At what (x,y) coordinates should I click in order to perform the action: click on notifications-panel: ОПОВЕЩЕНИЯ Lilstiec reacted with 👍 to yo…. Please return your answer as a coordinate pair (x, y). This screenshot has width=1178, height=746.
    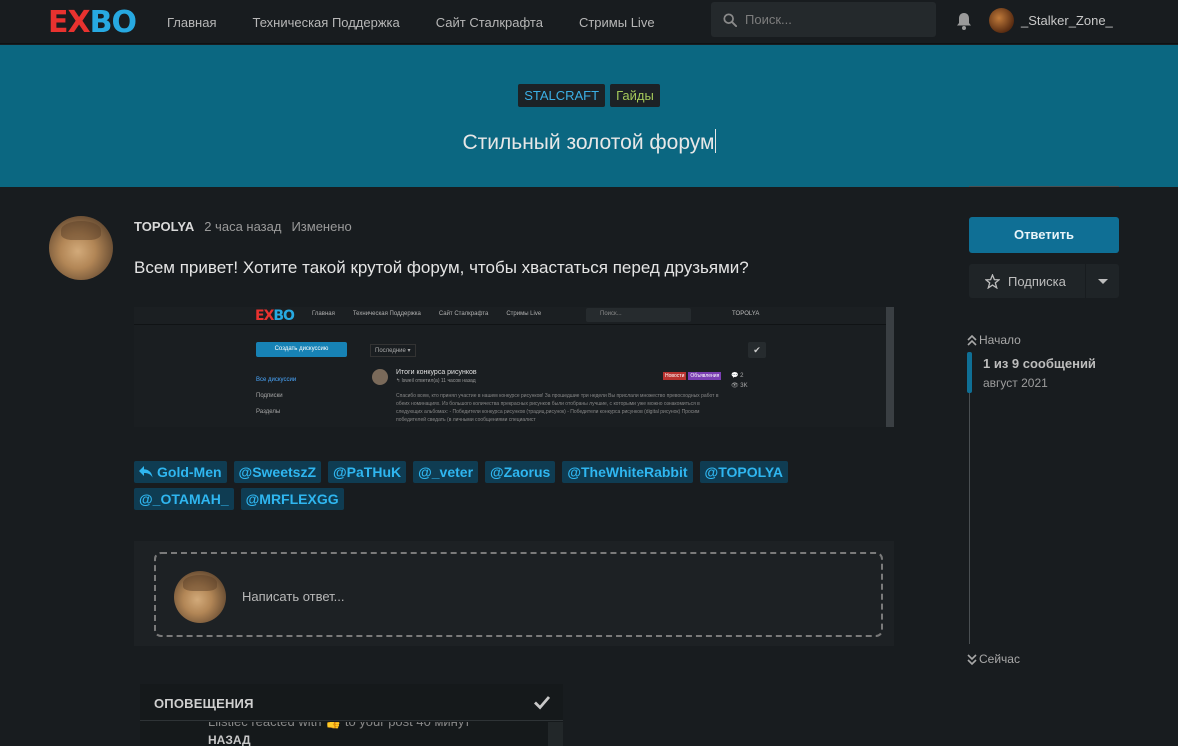
    Looking at the image, I should click on (351, 715).